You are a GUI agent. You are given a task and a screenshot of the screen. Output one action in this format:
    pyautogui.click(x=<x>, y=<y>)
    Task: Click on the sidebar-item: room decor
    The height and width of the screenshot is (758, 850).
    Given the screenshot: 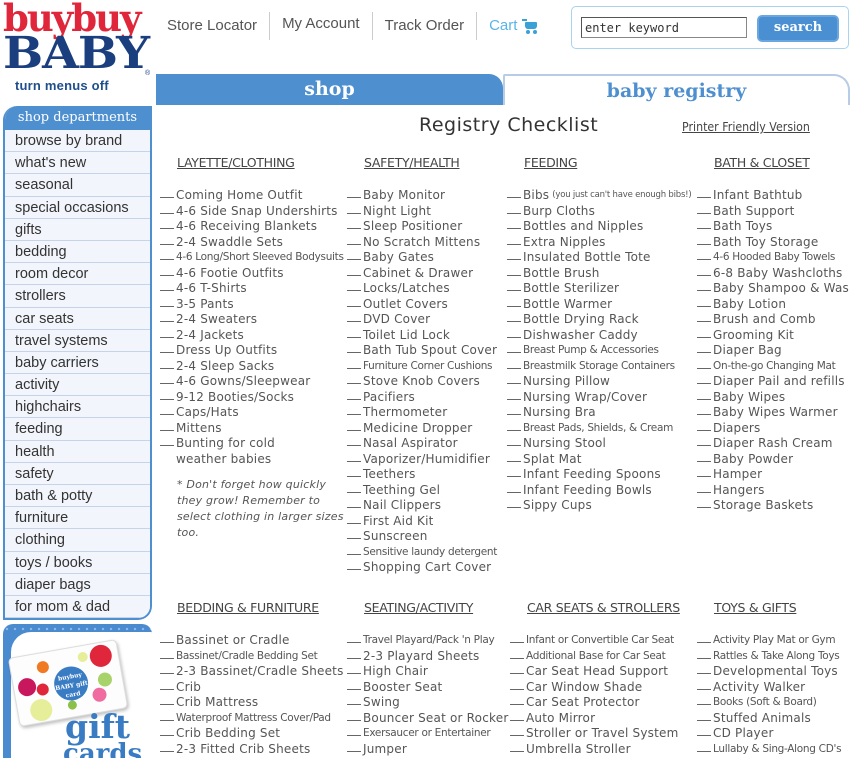 What is the action you would take?
    pyautogui.click(x=77, y=274)
    